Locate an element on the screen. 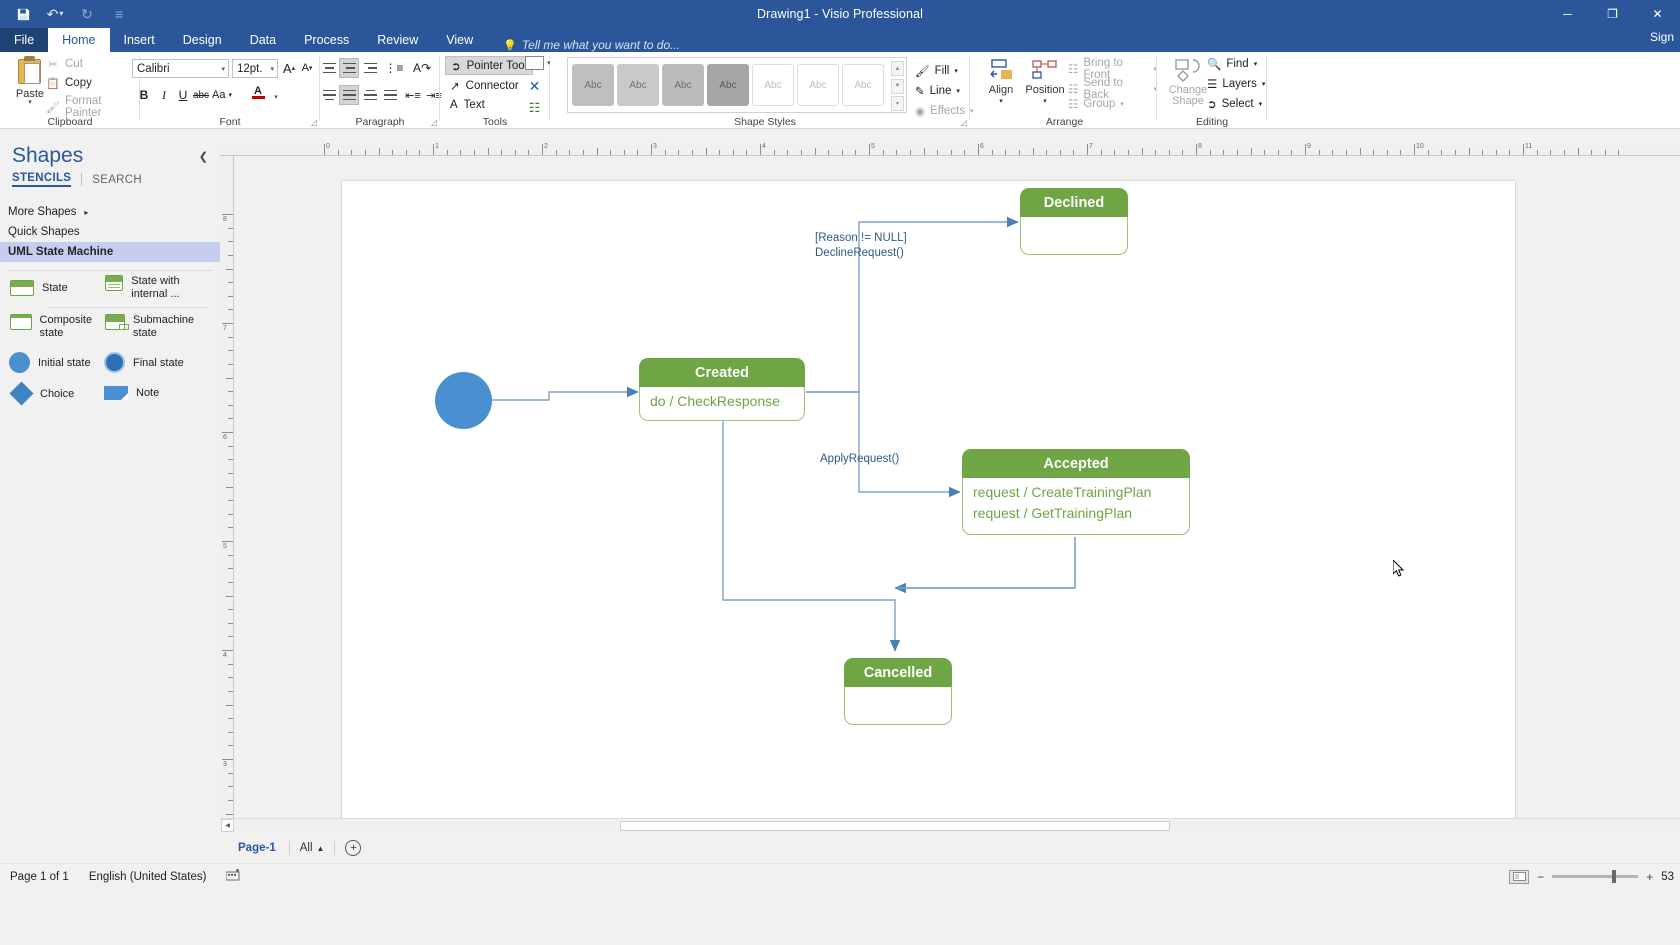  pointer-shape-swatch: ▾ is located at coordinates (538, 63).